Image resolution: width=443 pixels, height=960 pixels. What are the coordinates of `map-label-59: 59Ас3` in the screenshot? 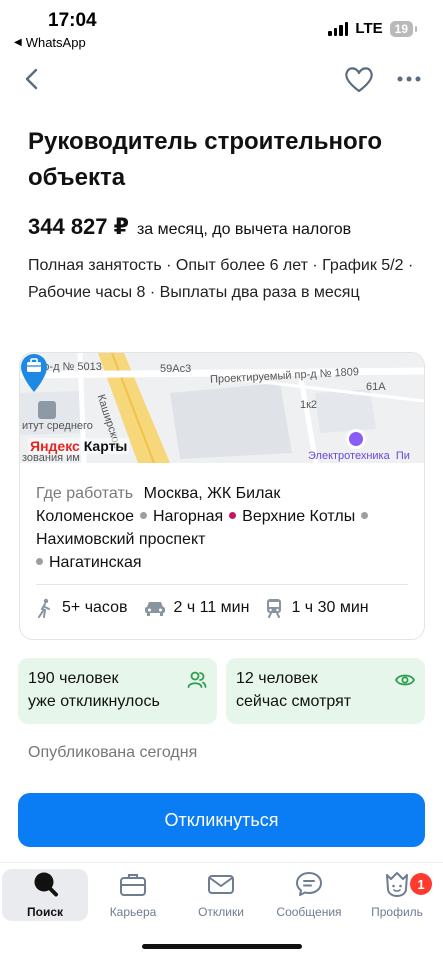 It's located at (176, 369).